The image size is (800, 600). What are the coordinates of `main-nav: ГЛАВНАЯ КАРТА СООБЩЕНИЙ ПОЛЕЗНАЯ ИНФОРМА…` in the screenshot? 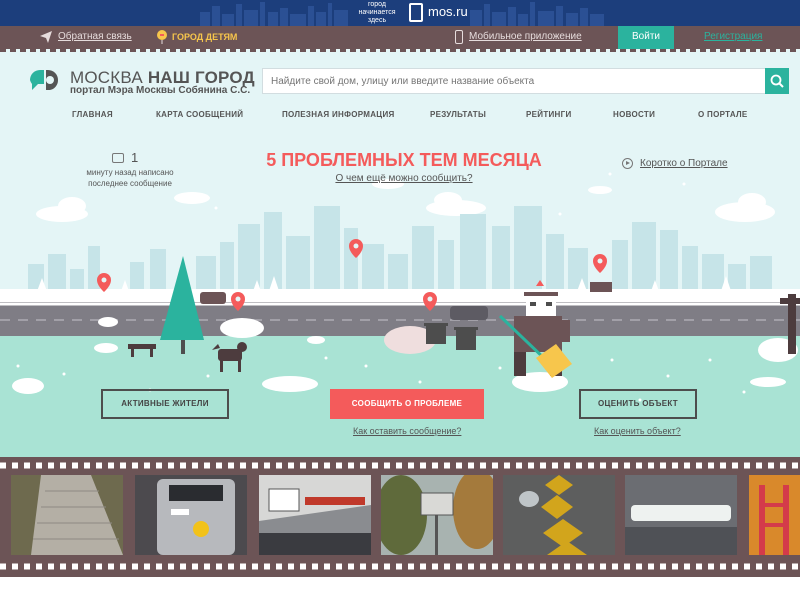 It's located at (400, 117).